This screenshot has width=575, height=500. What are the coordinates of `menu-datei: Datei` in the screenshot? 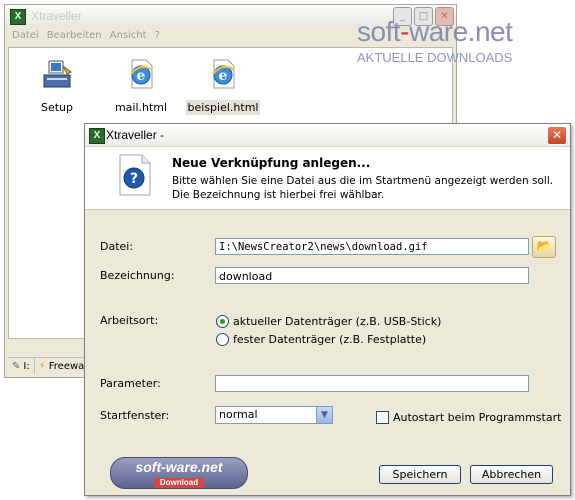 It's located at (25, 36).